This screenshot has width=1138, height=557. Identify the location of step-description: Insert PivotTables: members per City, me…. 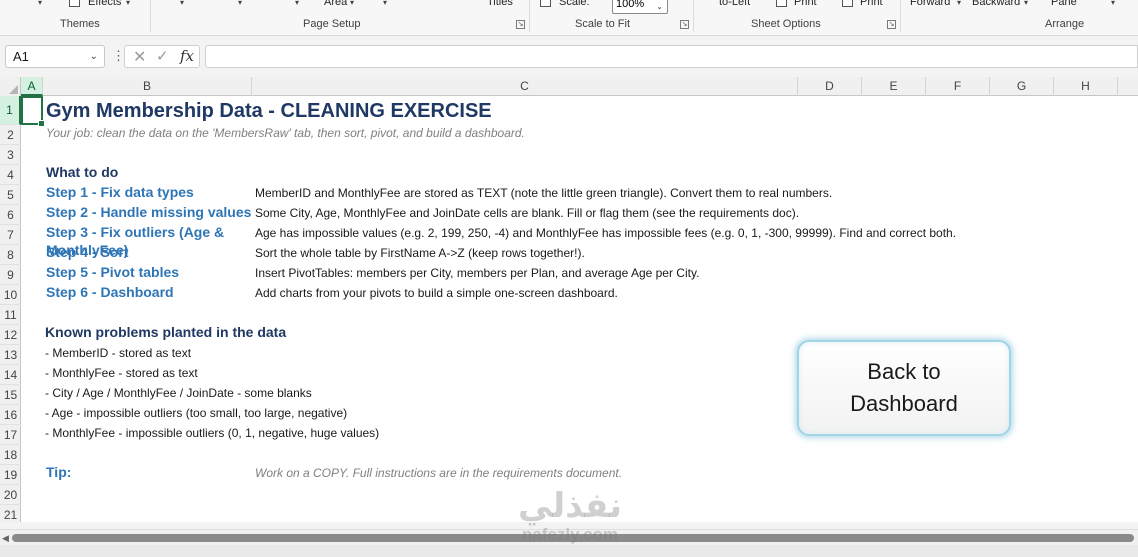
(477, 273).